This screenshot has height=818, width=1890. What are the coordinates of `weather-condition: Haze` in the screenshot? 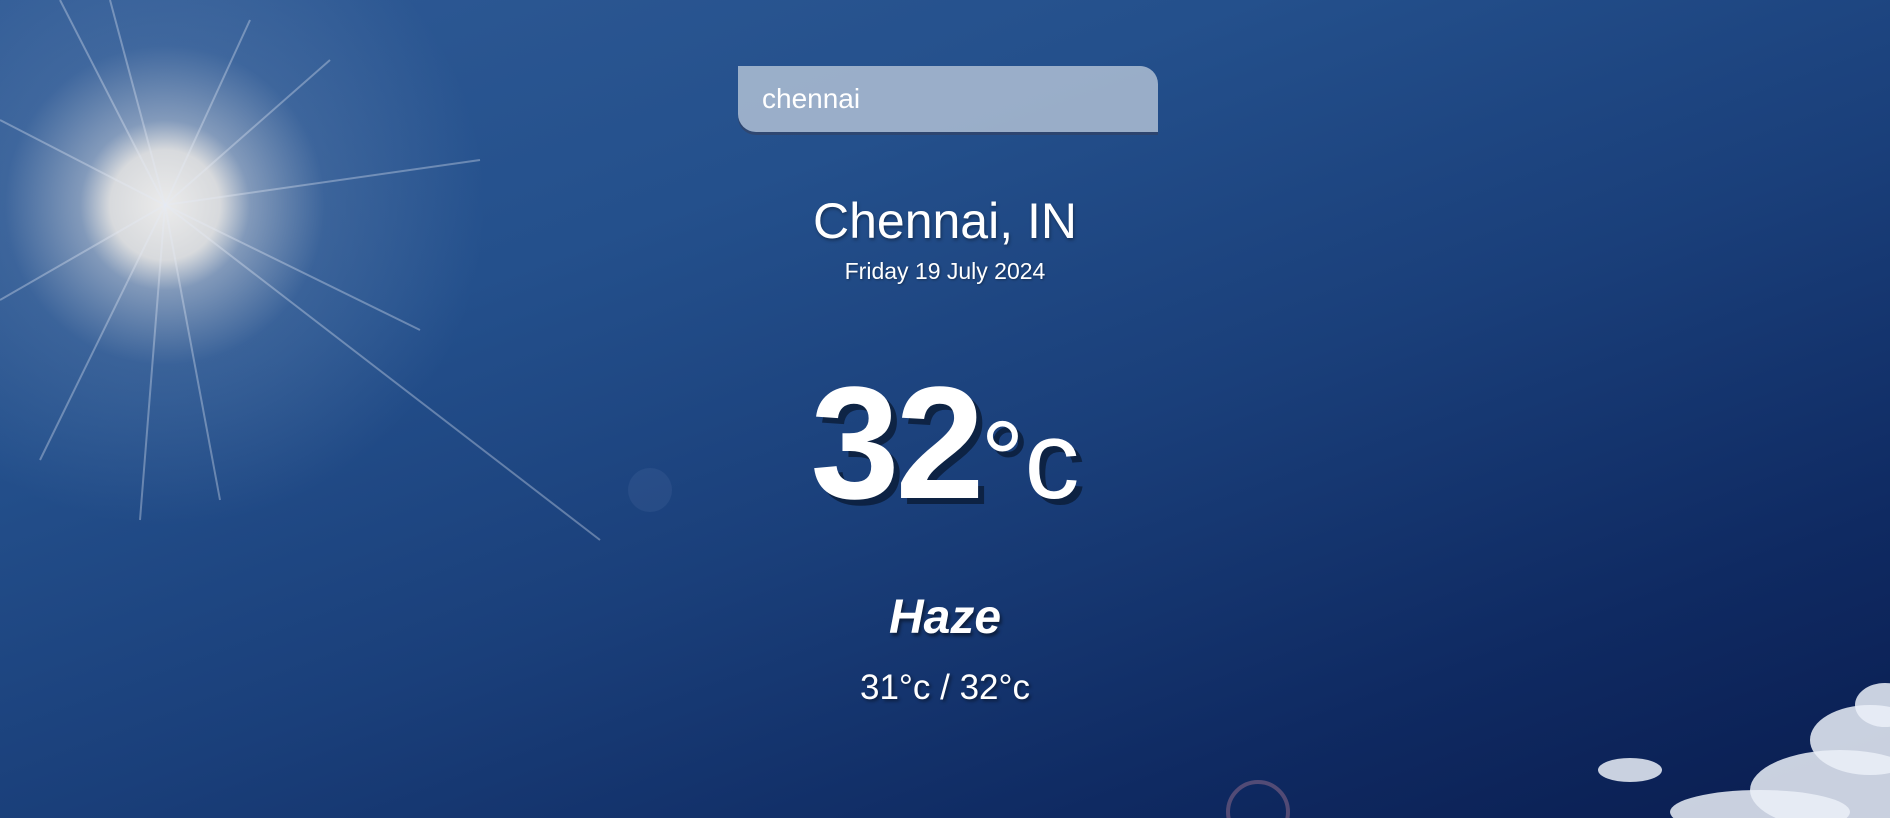 It's located at (945, 617).